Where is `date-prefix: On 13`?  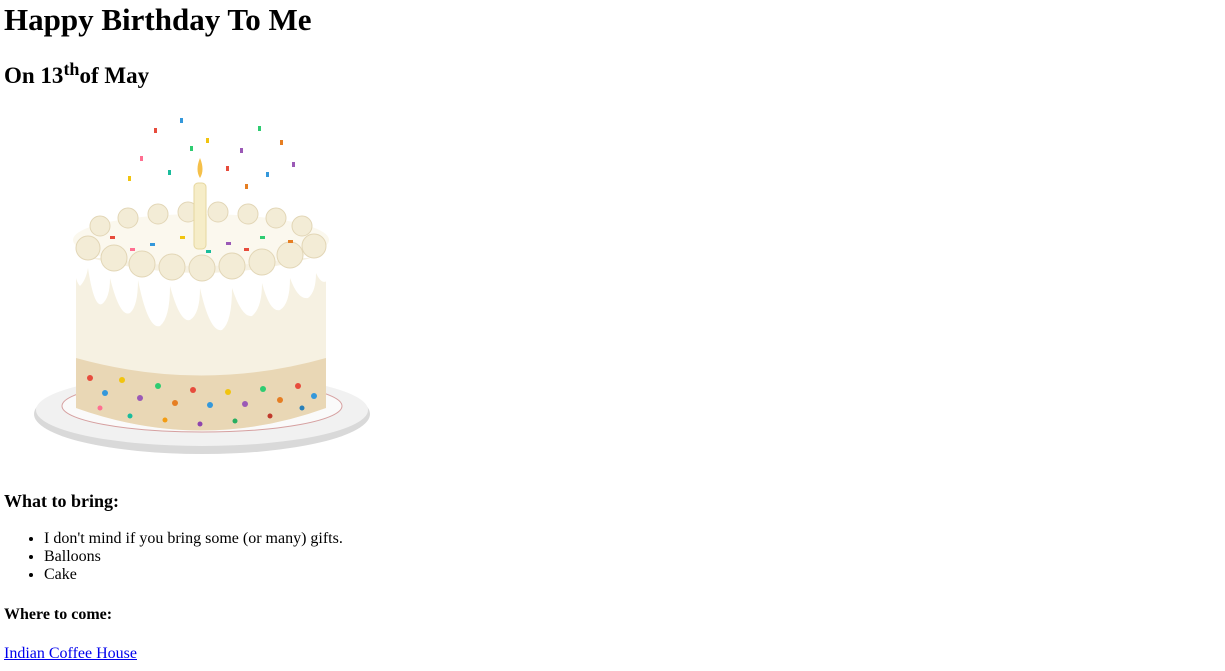 date-prefix: On 13 is located at coordinates (34, 75).